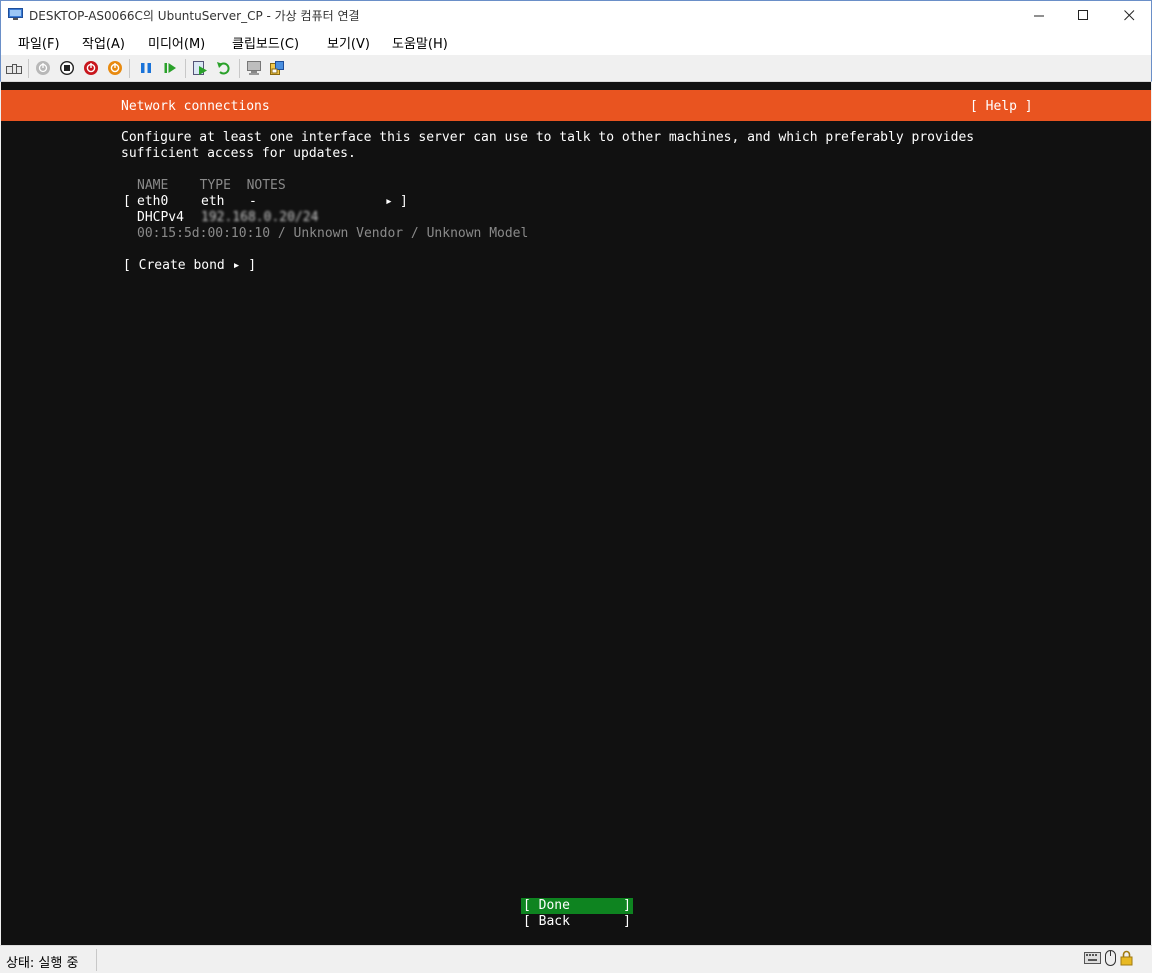 The width and height of the screenshot is (1152, 973). I want to click on ctrl-alt-del-icon, so click(14, 68).